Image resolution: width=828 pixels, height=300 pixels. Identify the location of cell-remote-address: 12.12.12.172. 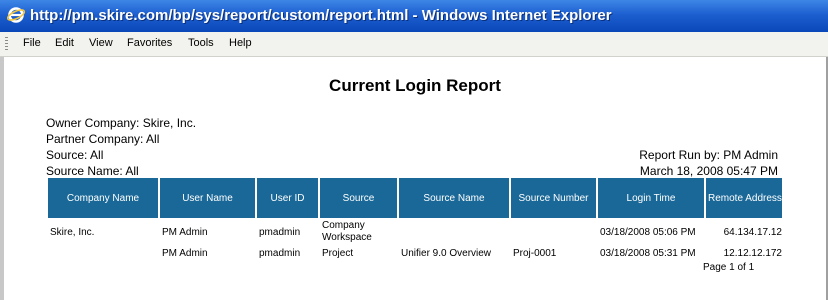
(752, 253).